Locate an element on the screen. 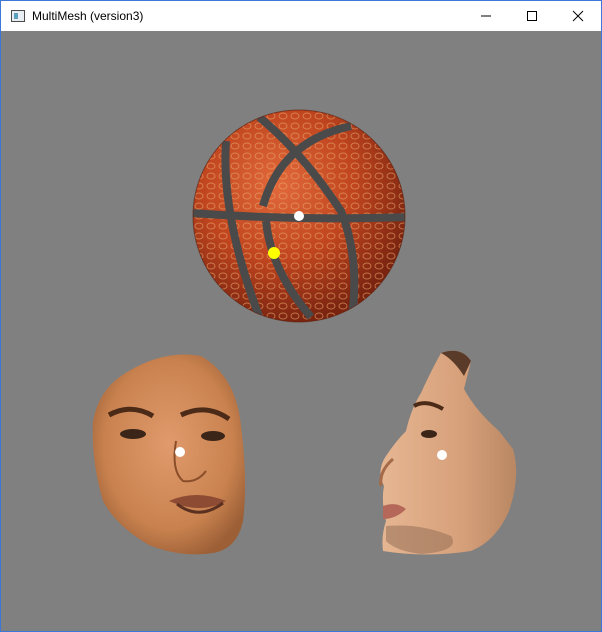  basketball-marker-yellow is located at coordinates (274, 253).